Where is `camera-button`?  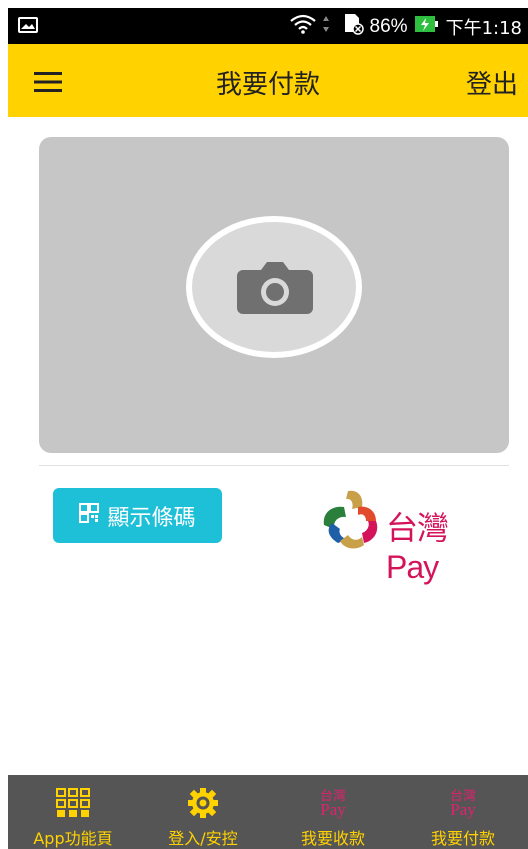 camera-button is located at coordinates (274, 287).